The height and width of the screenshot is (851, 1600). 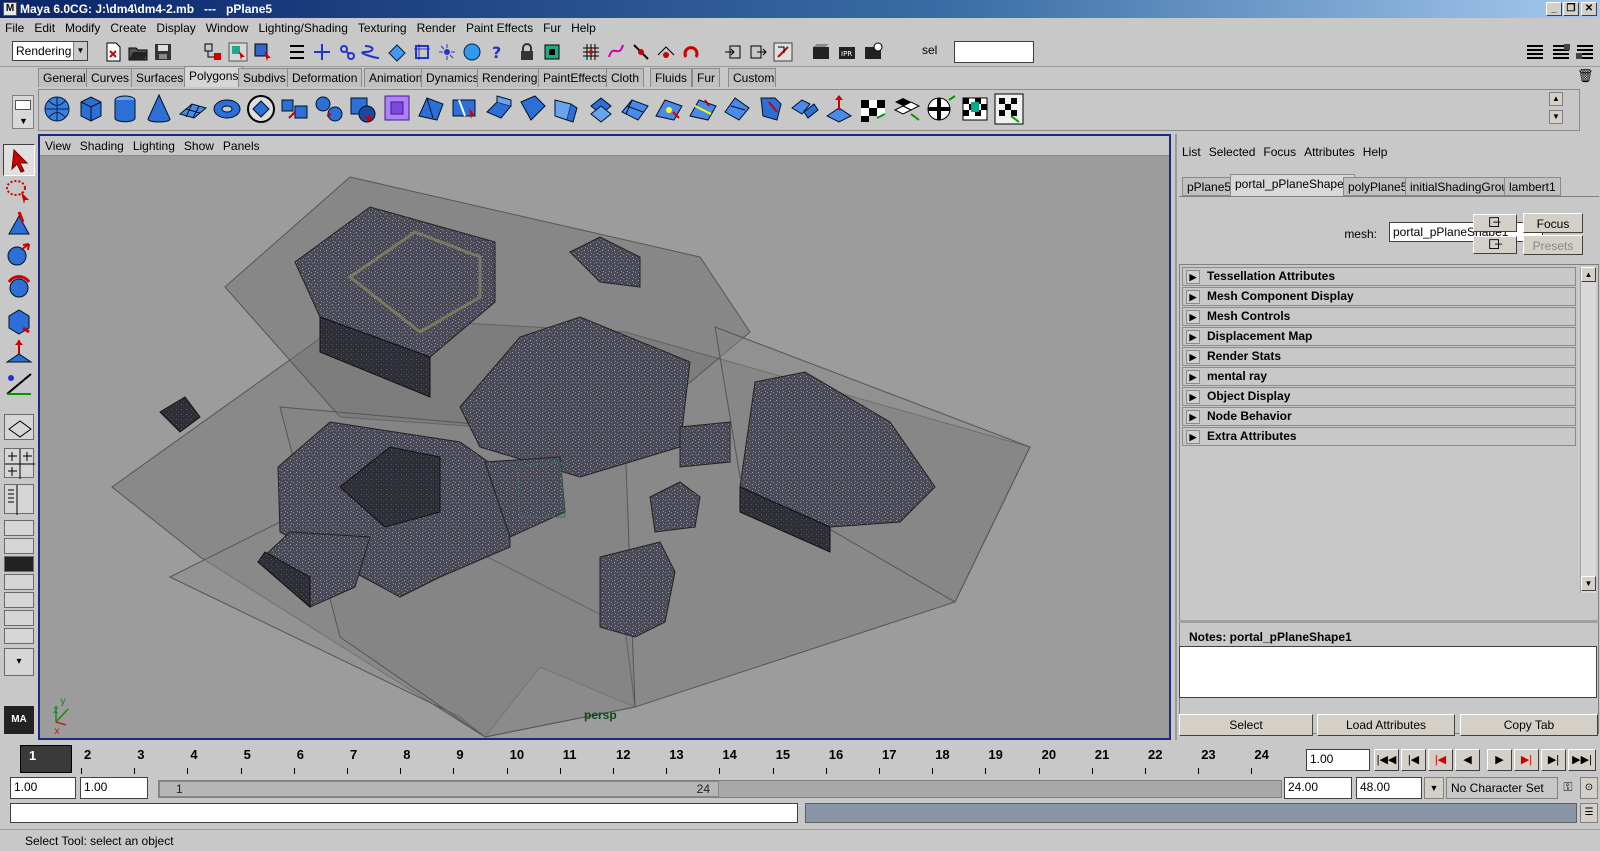 I want to click on go-to-end-icon: ▶▶|, so click(x=1582, y=760).